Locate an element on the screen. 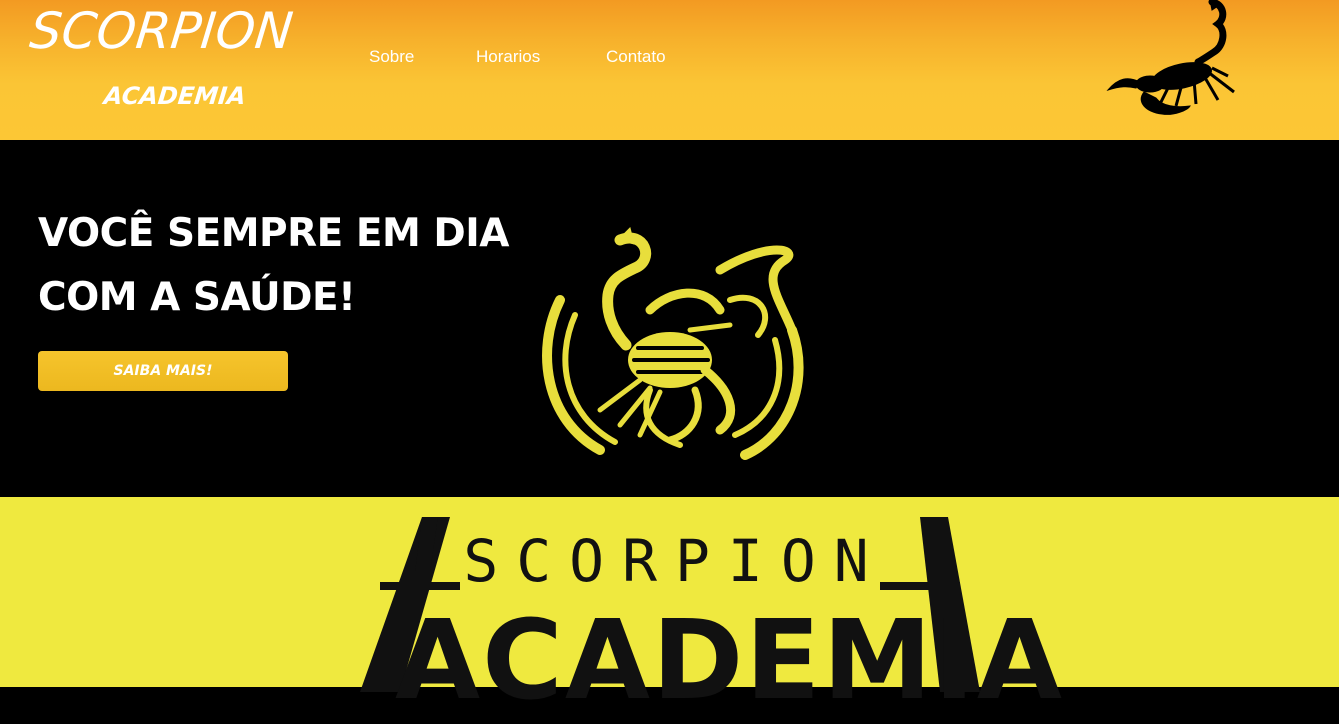 This screenshot has height=724, width=1339. hero-title-line-1: VOCÊ SEMPRE EM DIA is located at coordinates (273, 233).